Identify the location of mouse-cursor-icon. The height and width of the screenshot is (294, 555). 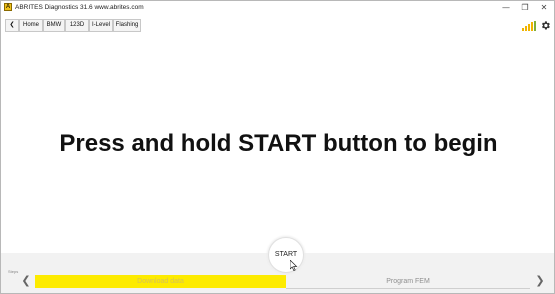
(294, 265).